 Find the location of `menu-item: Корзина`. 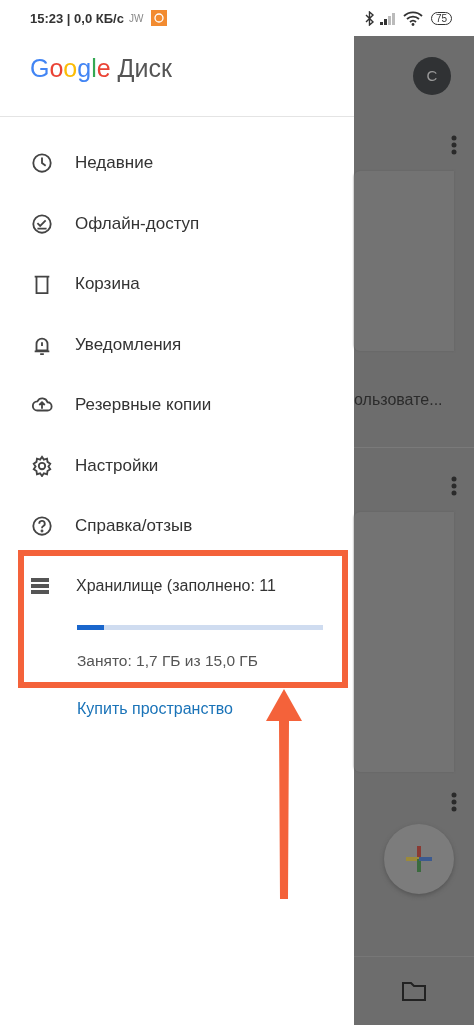

menu-item: Корзина is located at coordinates (177, 284).